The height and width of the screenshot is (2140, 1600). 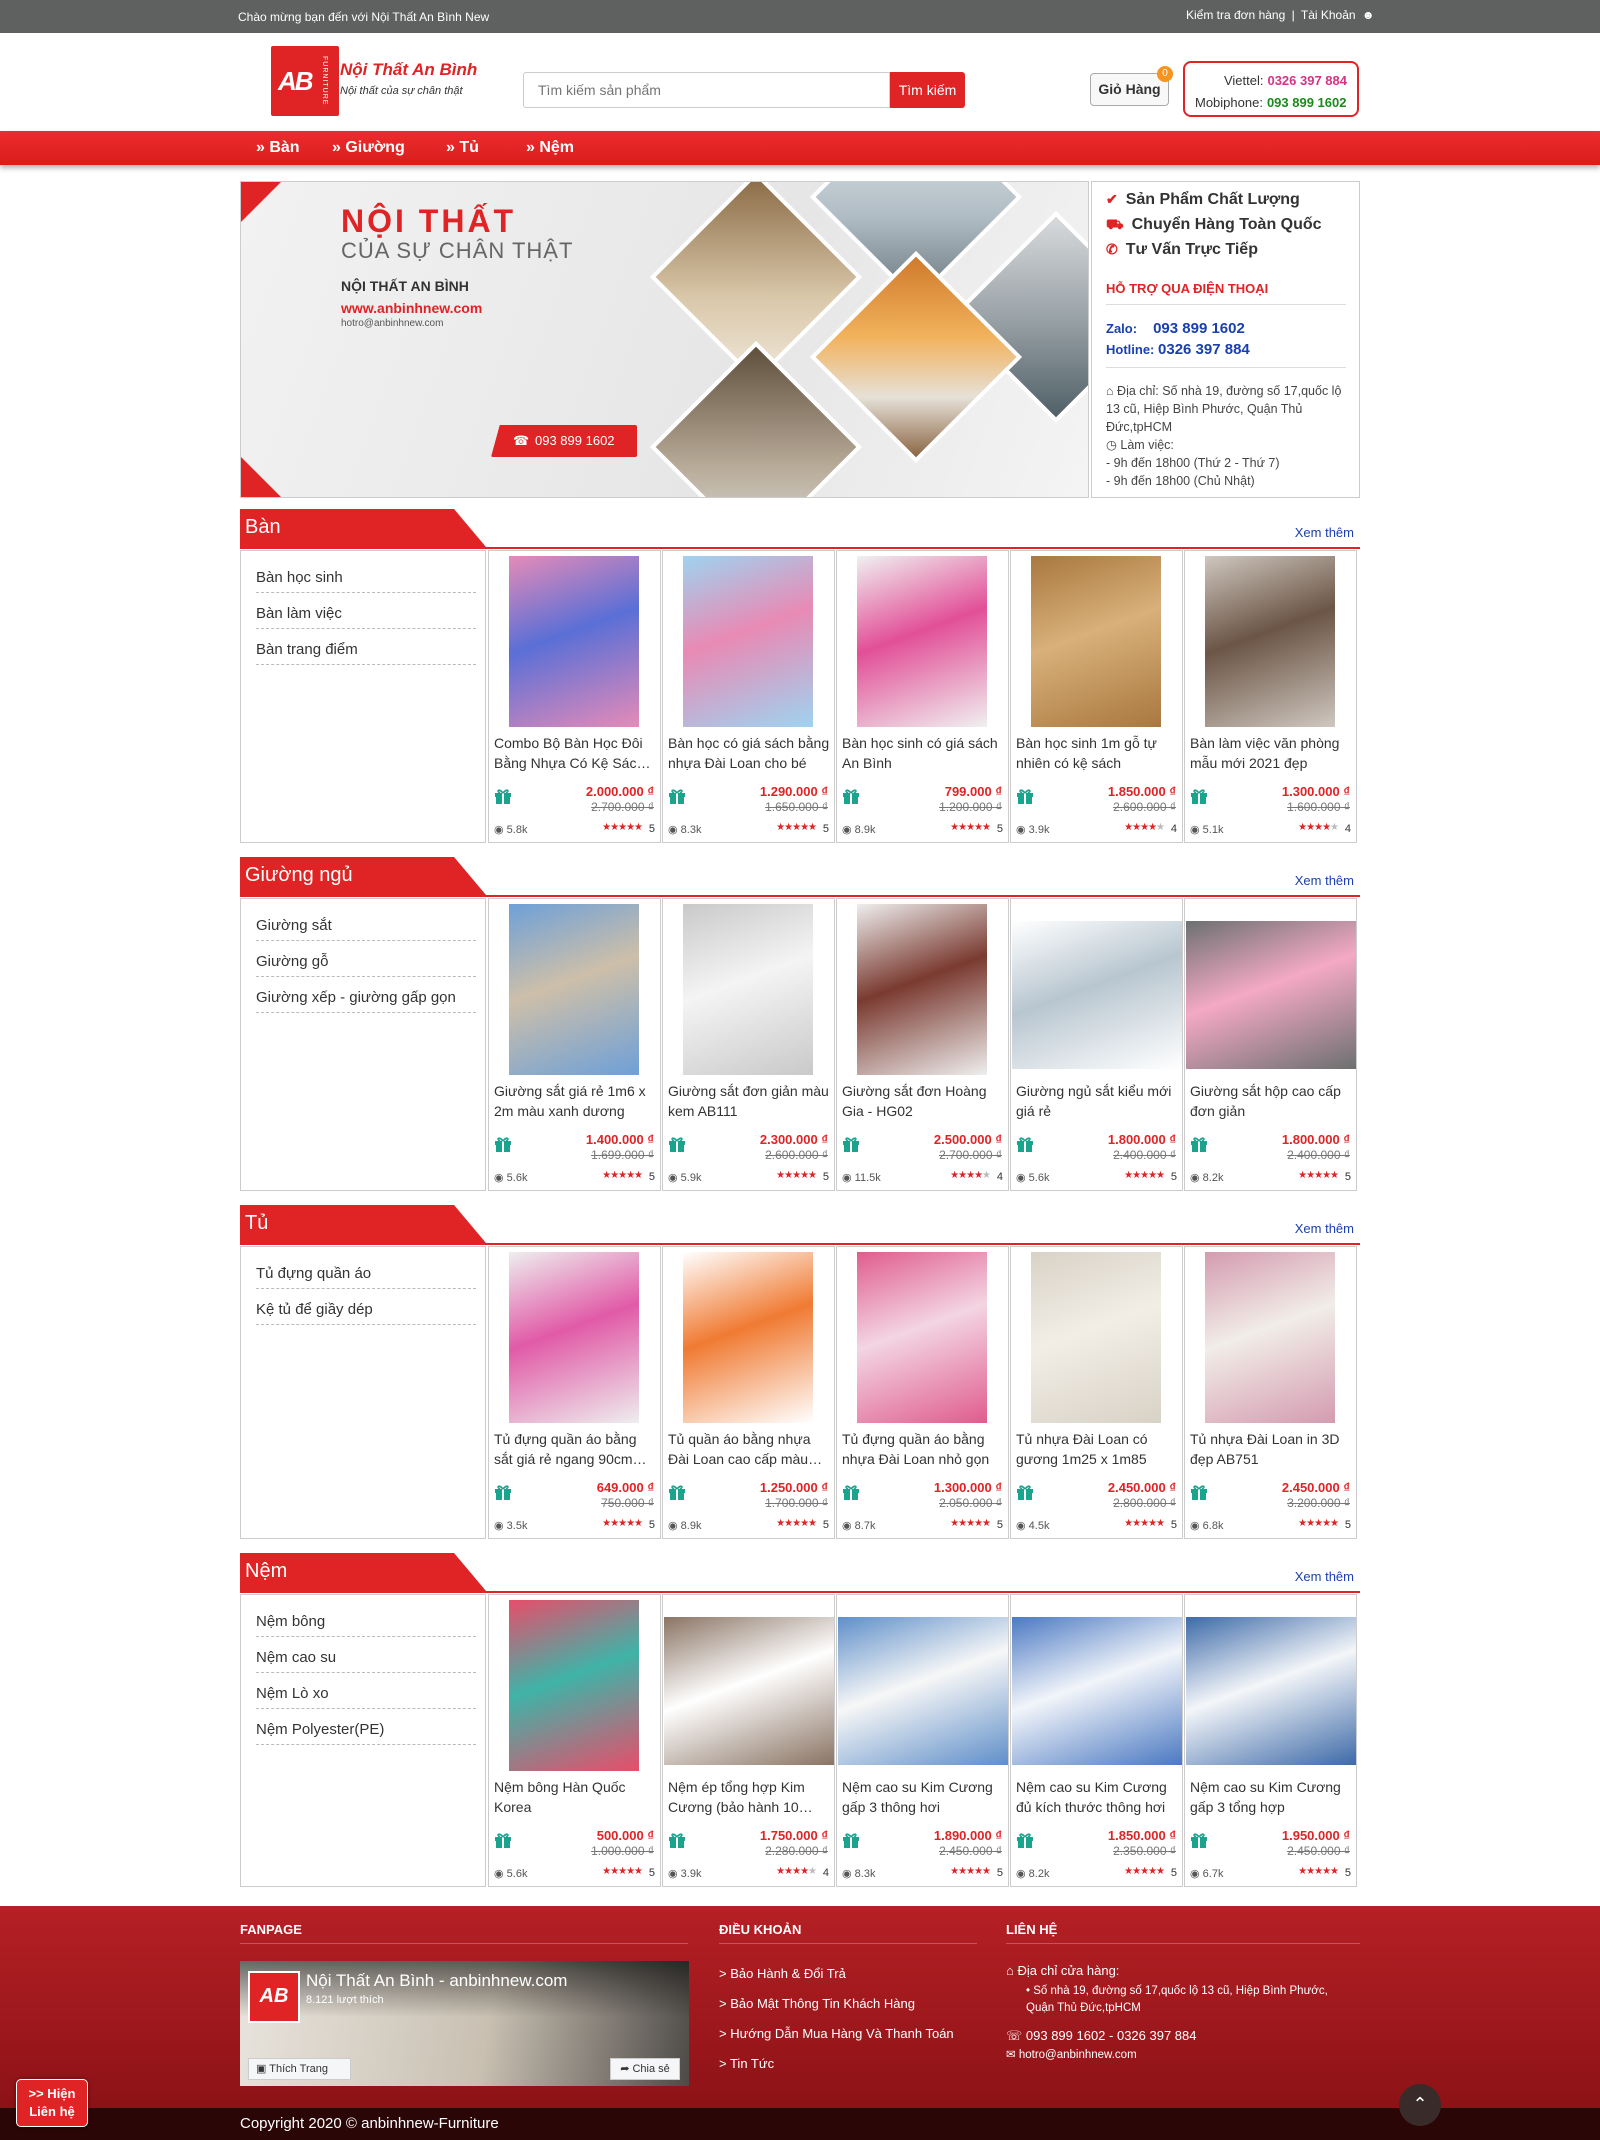 What do you see at coordinates (1272, 753) in the screenshot?
I see `product-name: Bàn làm việc văn phòng mẫu mới 2021 đẹp` at bounding box center [1272, 753].